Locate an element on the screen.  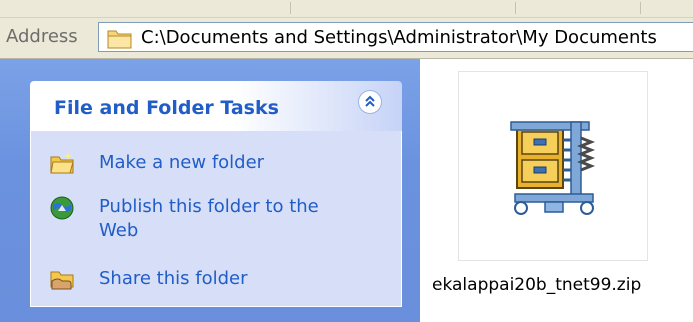
task-item-label: Publish this folder to the Web is located at coordinates (209, 218).